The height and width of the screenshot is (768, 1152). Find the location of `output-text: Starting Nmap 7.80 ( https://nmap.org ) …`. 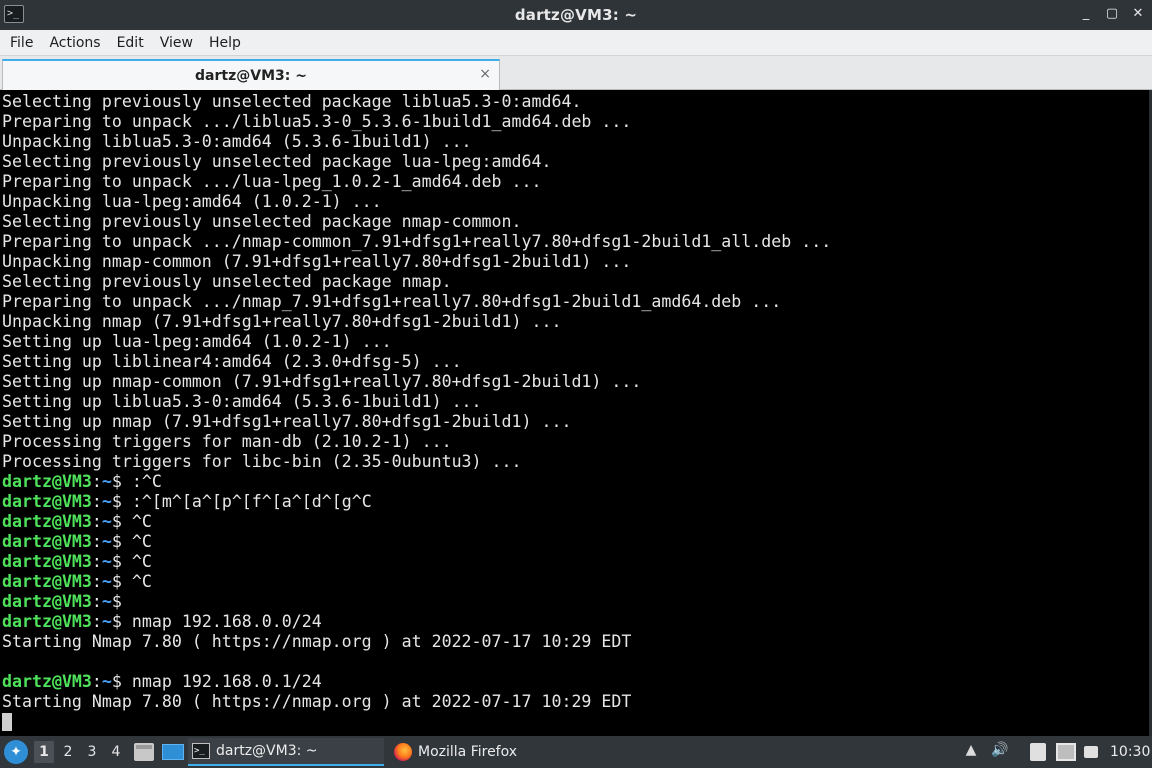

output-text: Starting Nmap 7.80 ( https://nmap.org ) … is located at coordinates (317, 641).